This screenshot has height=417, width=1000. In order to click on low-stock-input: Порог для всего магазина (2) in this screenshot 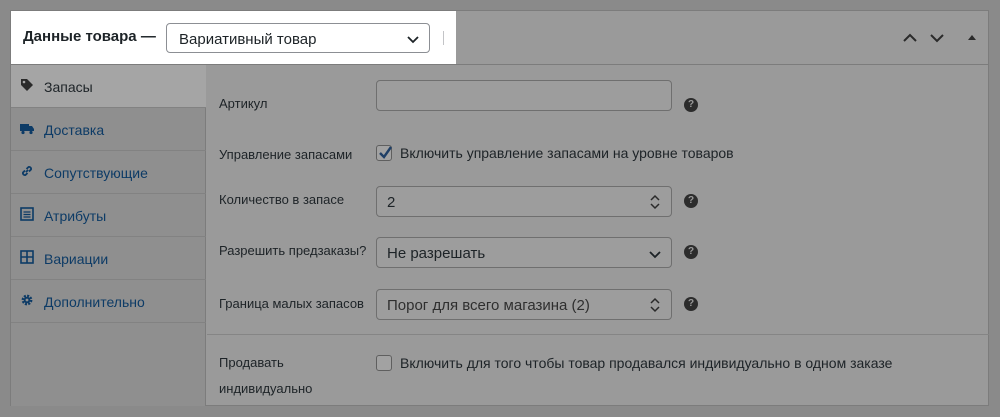, I will do `click(524, 304)`.